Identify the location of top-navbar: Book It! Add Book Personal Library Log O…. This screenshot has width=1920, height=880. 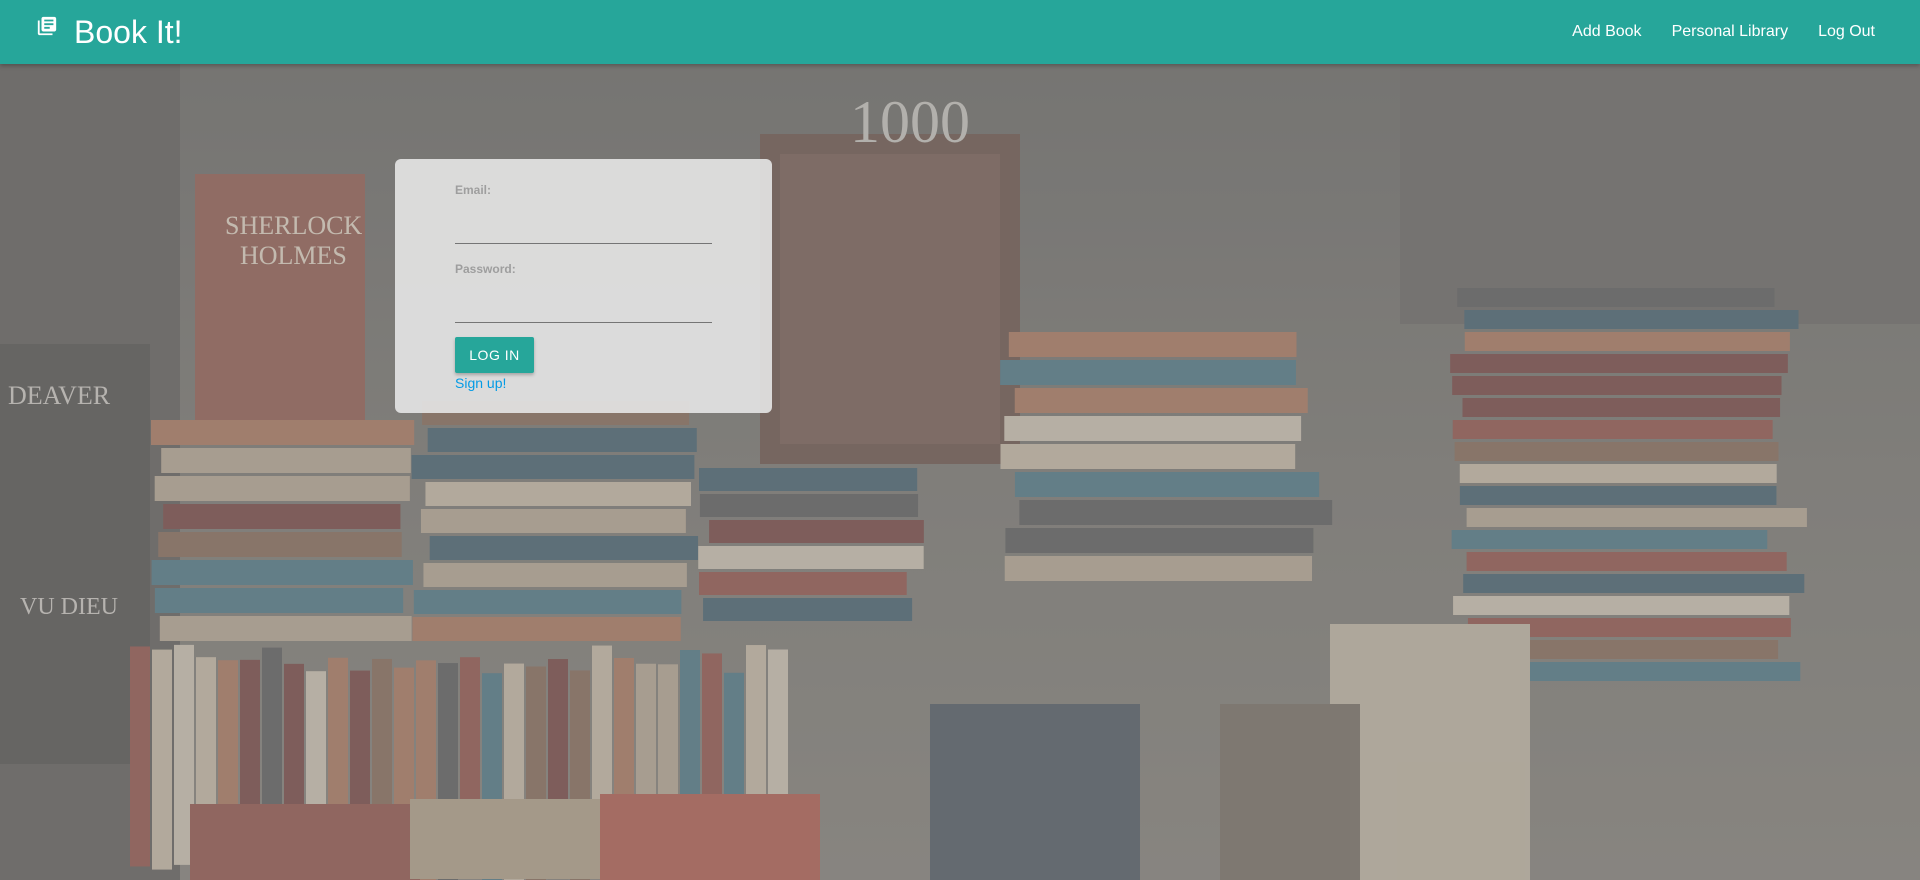
(960, 32).